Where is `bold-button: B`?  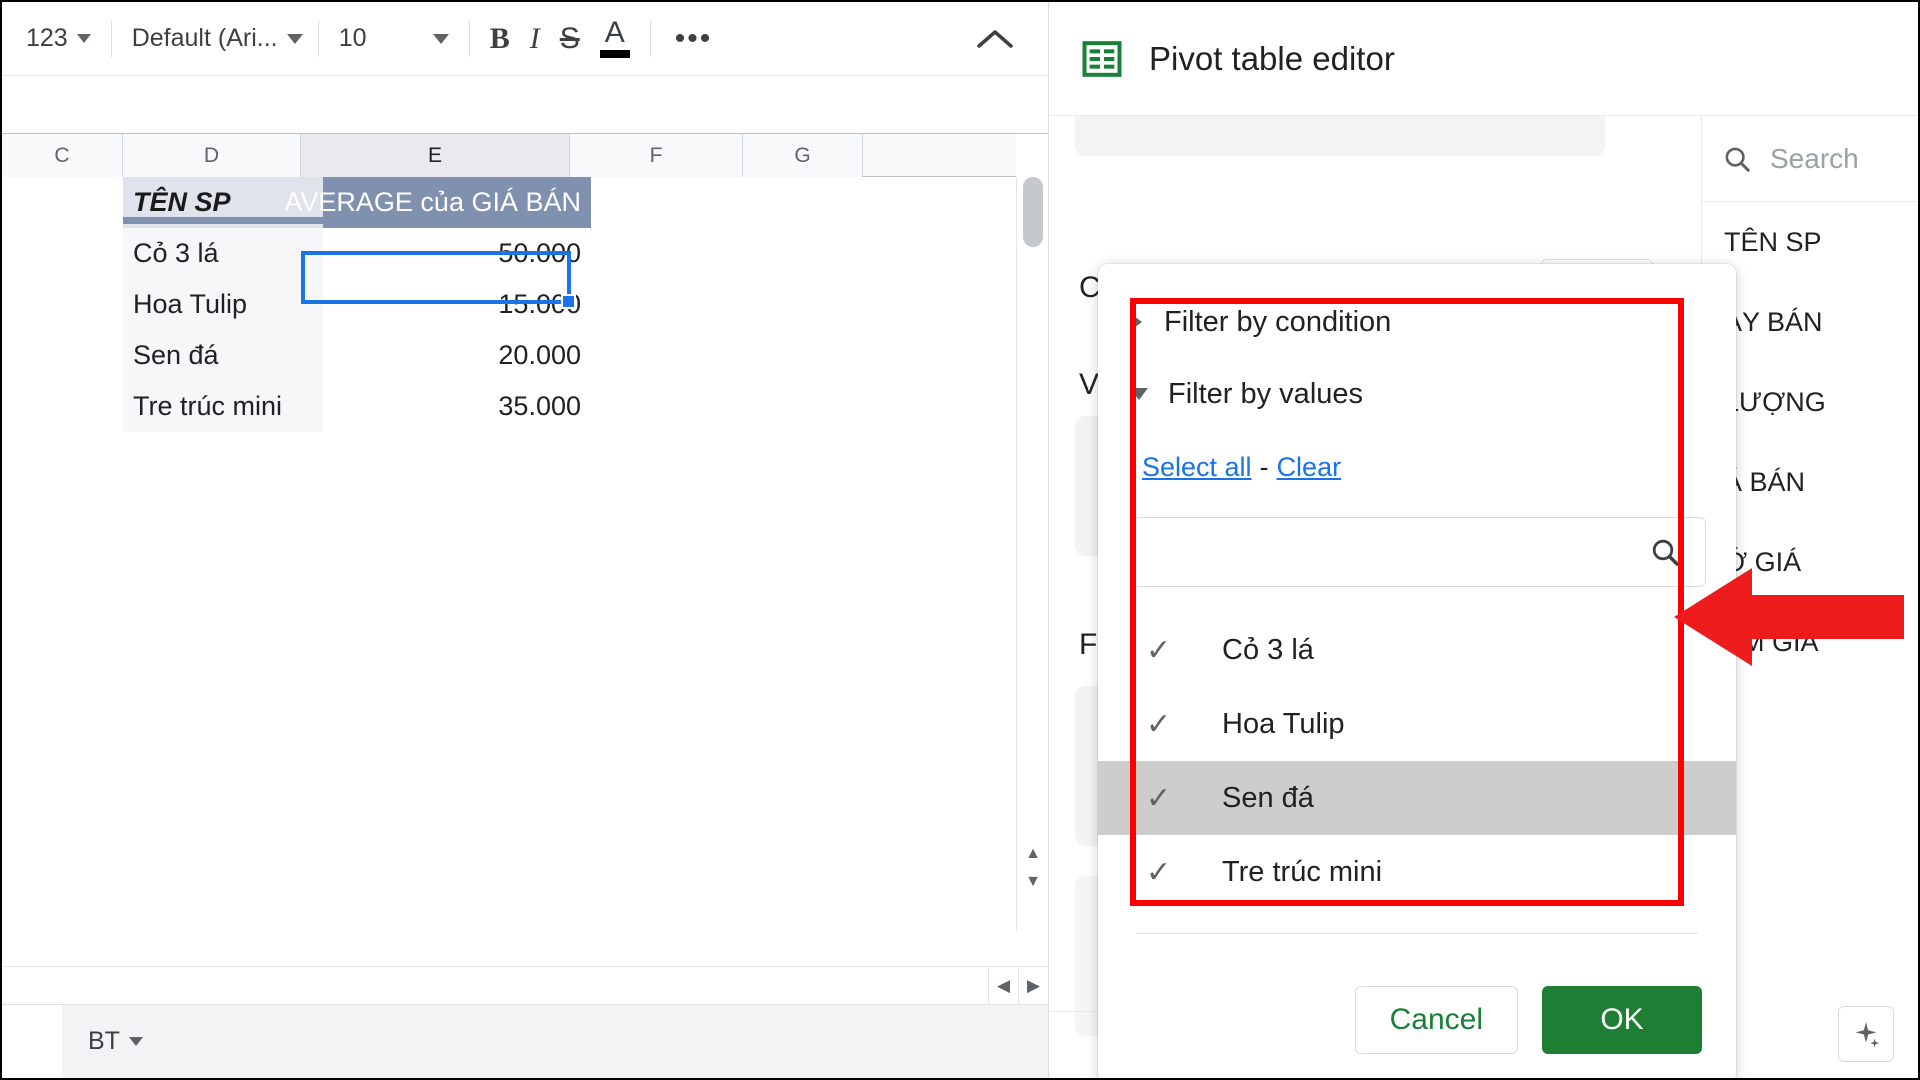
bold-button: B is located at coordinates (500, 39).